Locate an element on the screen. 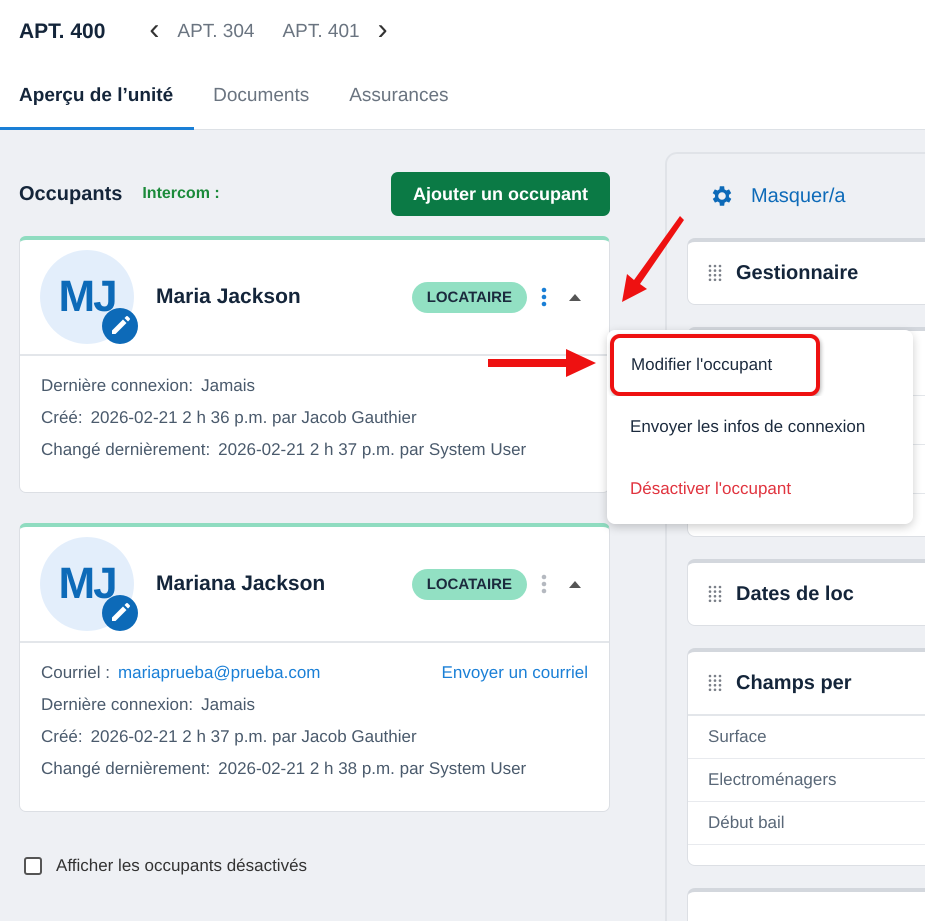  occupant-name: Maria Jackson is located at coordinates (229, 297).